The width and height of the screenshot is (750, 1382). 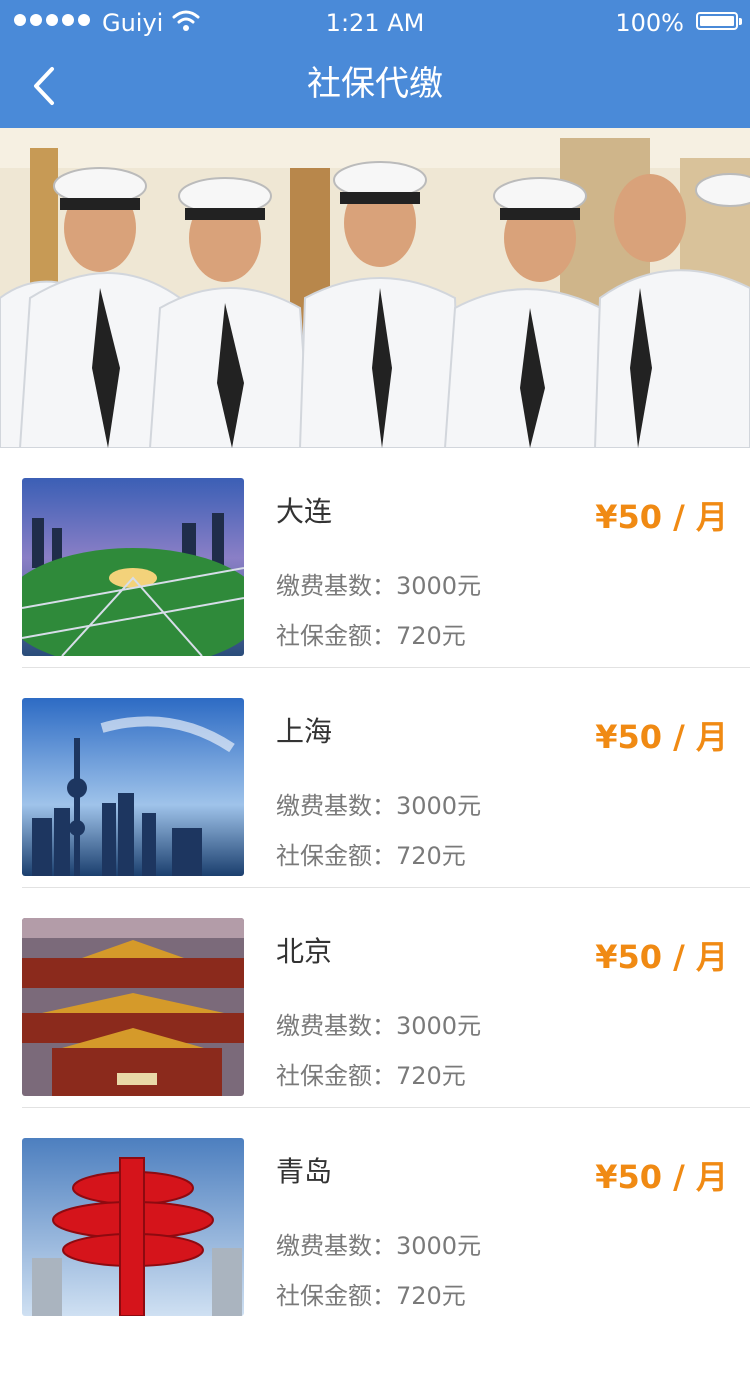 What do you see at coordinates (304, 731) in the screenshot?
I see `city-name: 上海` at bounding box center [304, 731].